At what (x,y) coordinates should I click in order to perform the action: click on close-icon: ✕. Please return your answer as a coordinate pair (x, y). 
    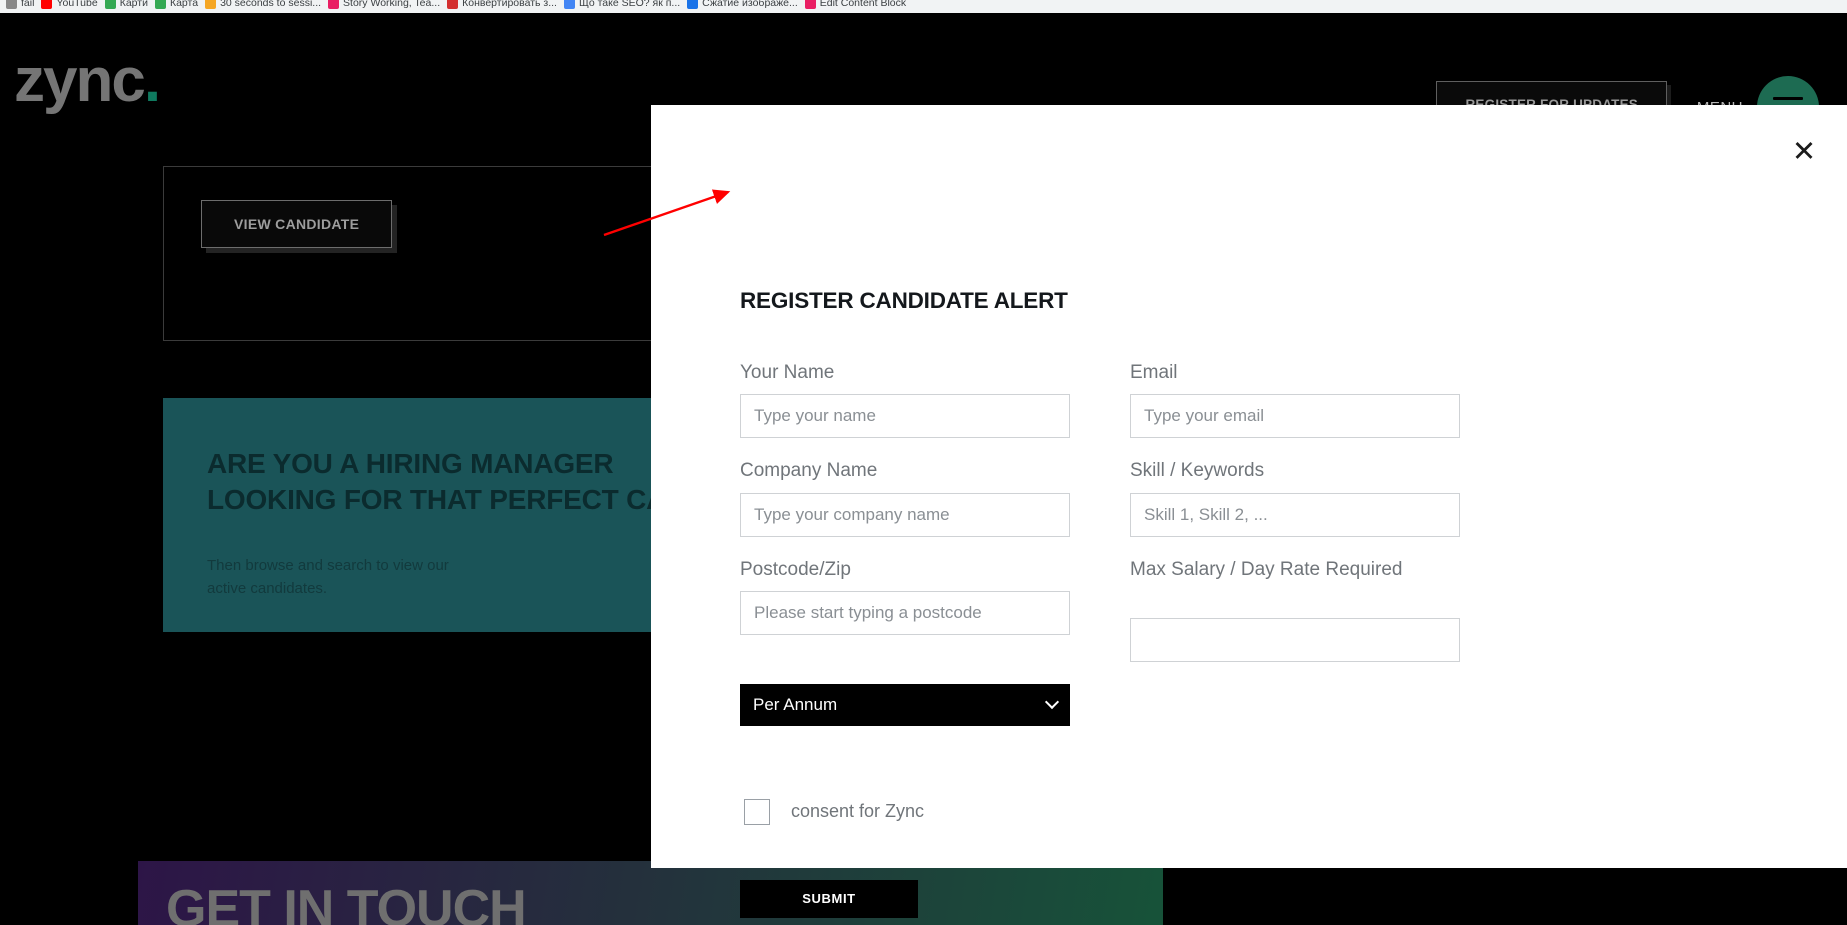
    Looking at the image, I should click on (1804, 153).